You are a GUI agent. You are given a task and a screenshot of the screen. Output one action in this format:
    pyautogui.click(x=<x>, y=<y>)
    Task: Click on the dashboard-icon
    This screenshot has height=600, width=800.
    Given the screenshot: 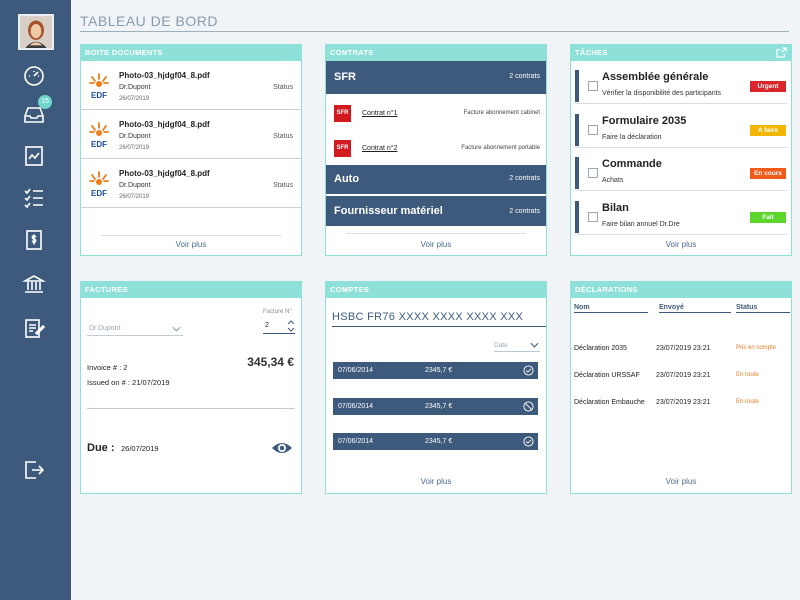 What is the action you would take?
    pyautogui.click(x=34, y=76)
    